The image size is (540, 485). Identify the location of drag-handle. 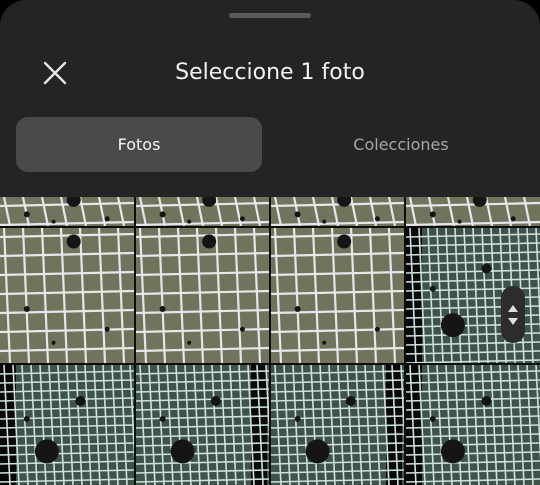
(270, 15).